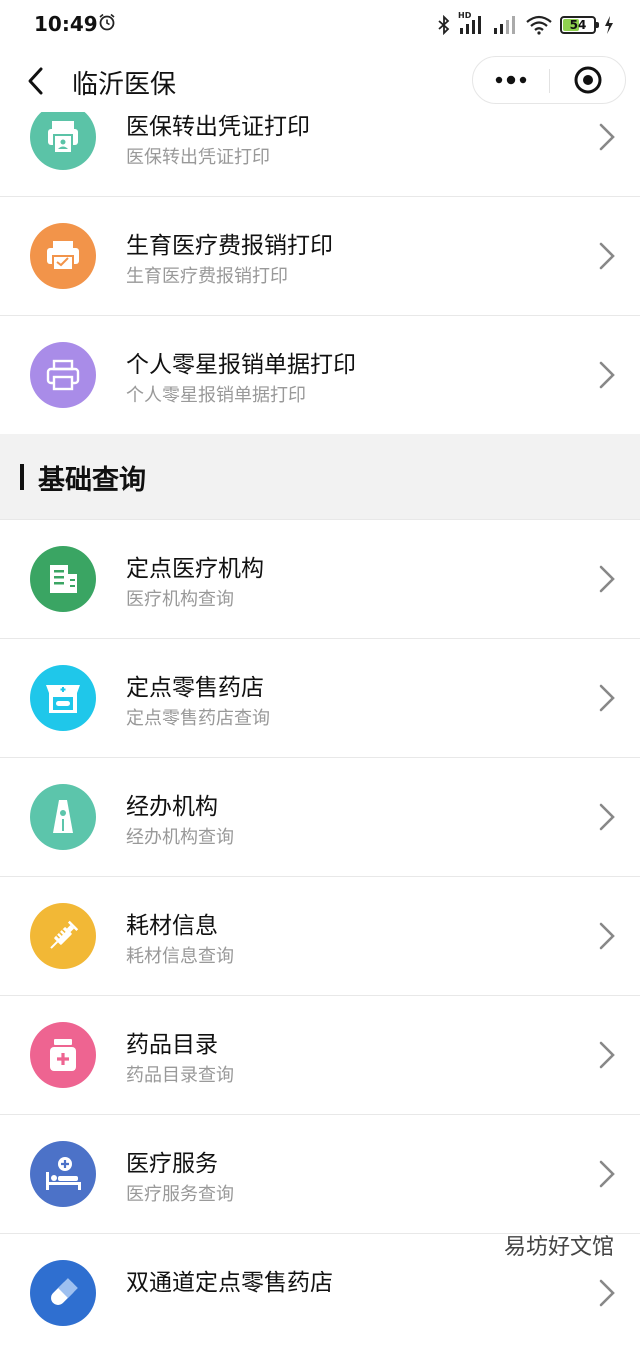  I want to click on battery-level: 54, so click(578, 25).